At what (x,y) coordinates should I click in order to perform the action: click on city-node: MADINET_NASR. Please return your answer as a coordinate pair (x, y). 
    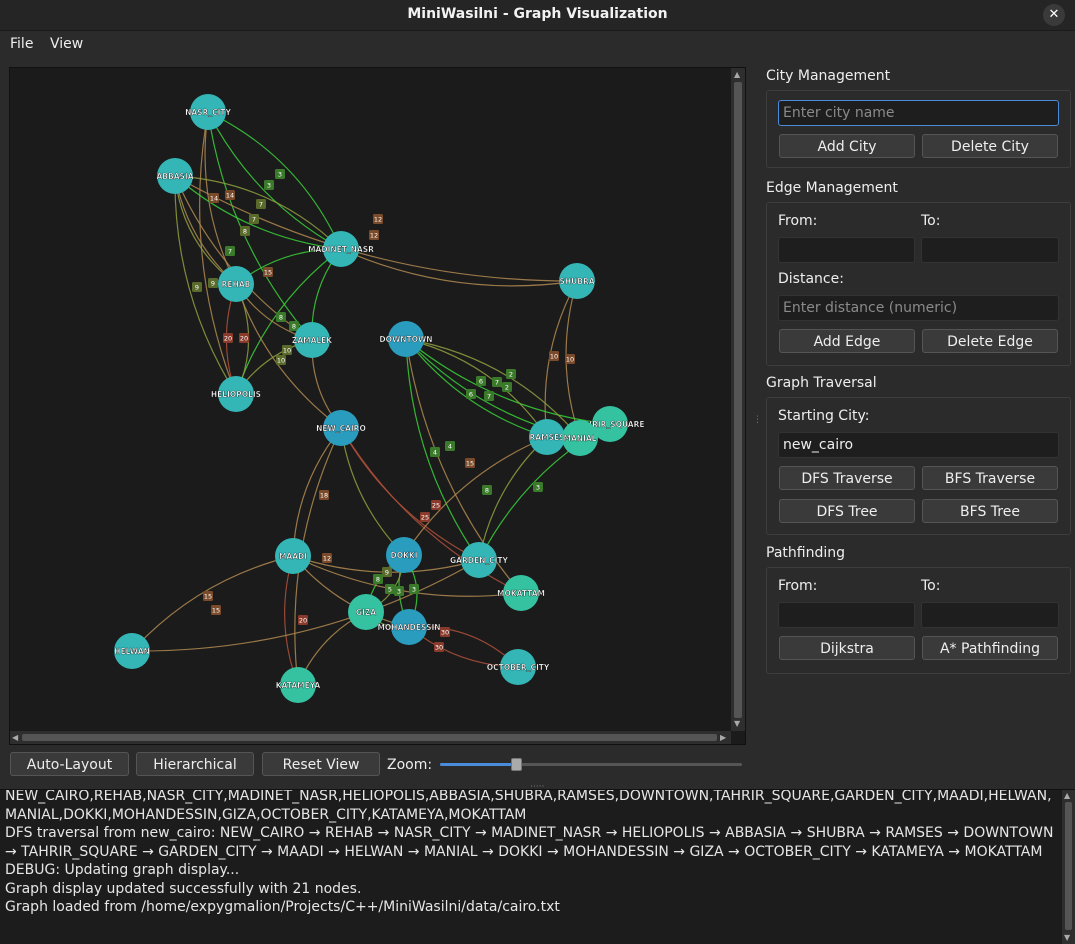
    Looking at the image, I should click on (341, 249).